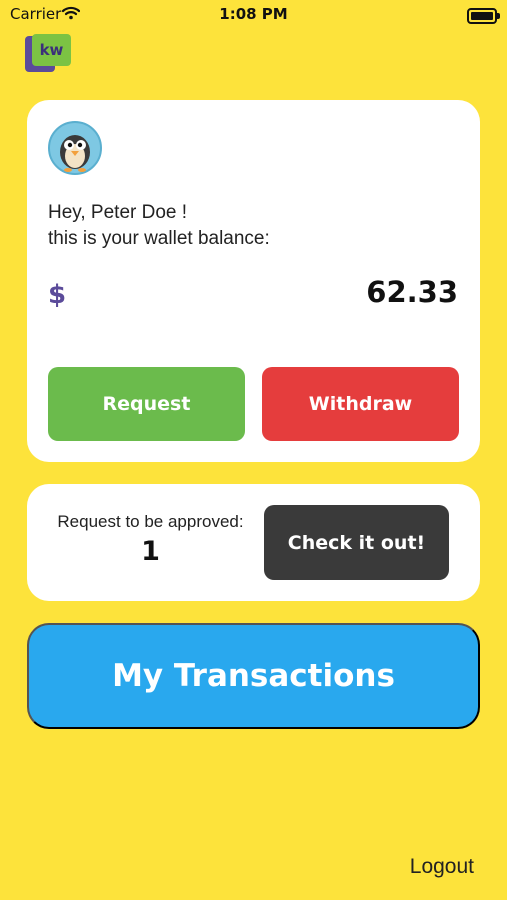 The width and height of the screenshot is (507, 900). I want to click on app-logo: kw, so click(48, 53).